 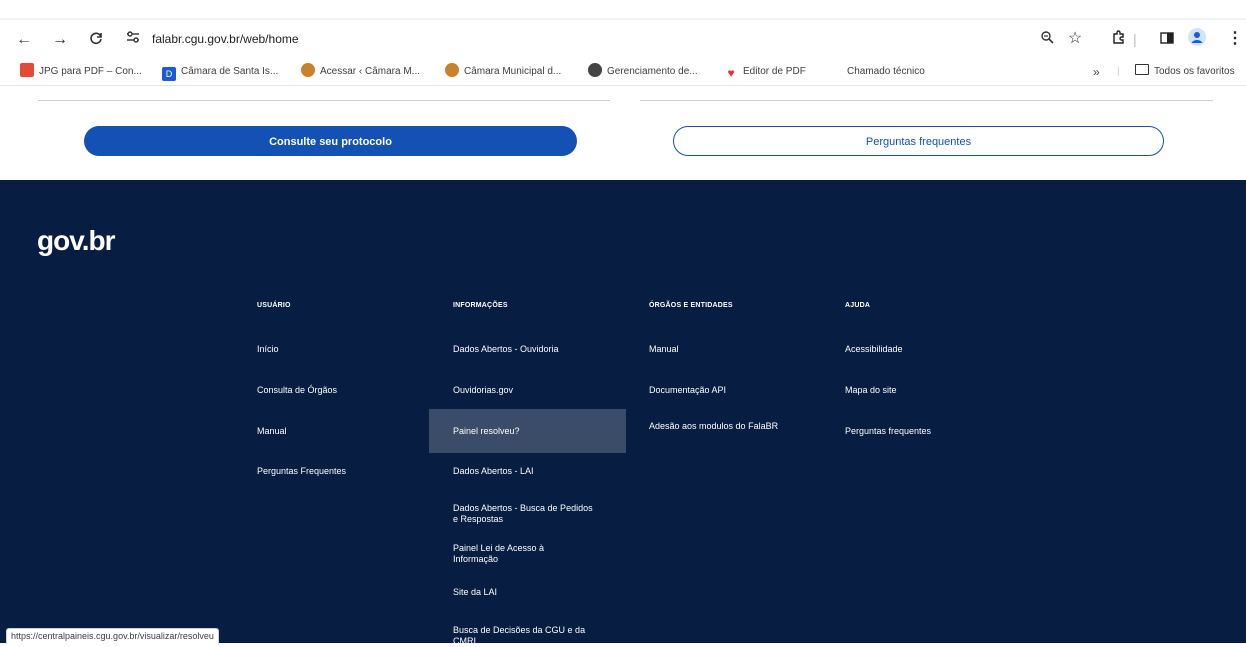 I want to click on footer-link-painel-resolveu: Painel resolveu?, so click(x=486, y=431).